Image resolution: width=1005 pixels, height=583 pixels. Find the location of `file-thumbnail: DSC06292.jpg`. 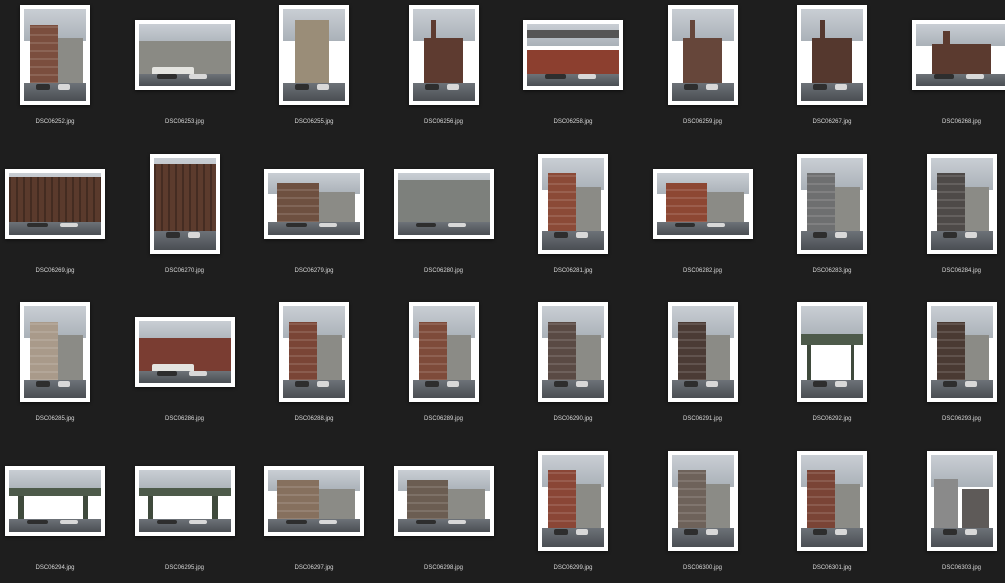

file-thumbnail: DSC06292.jpg is located at coordinates (832, 367).